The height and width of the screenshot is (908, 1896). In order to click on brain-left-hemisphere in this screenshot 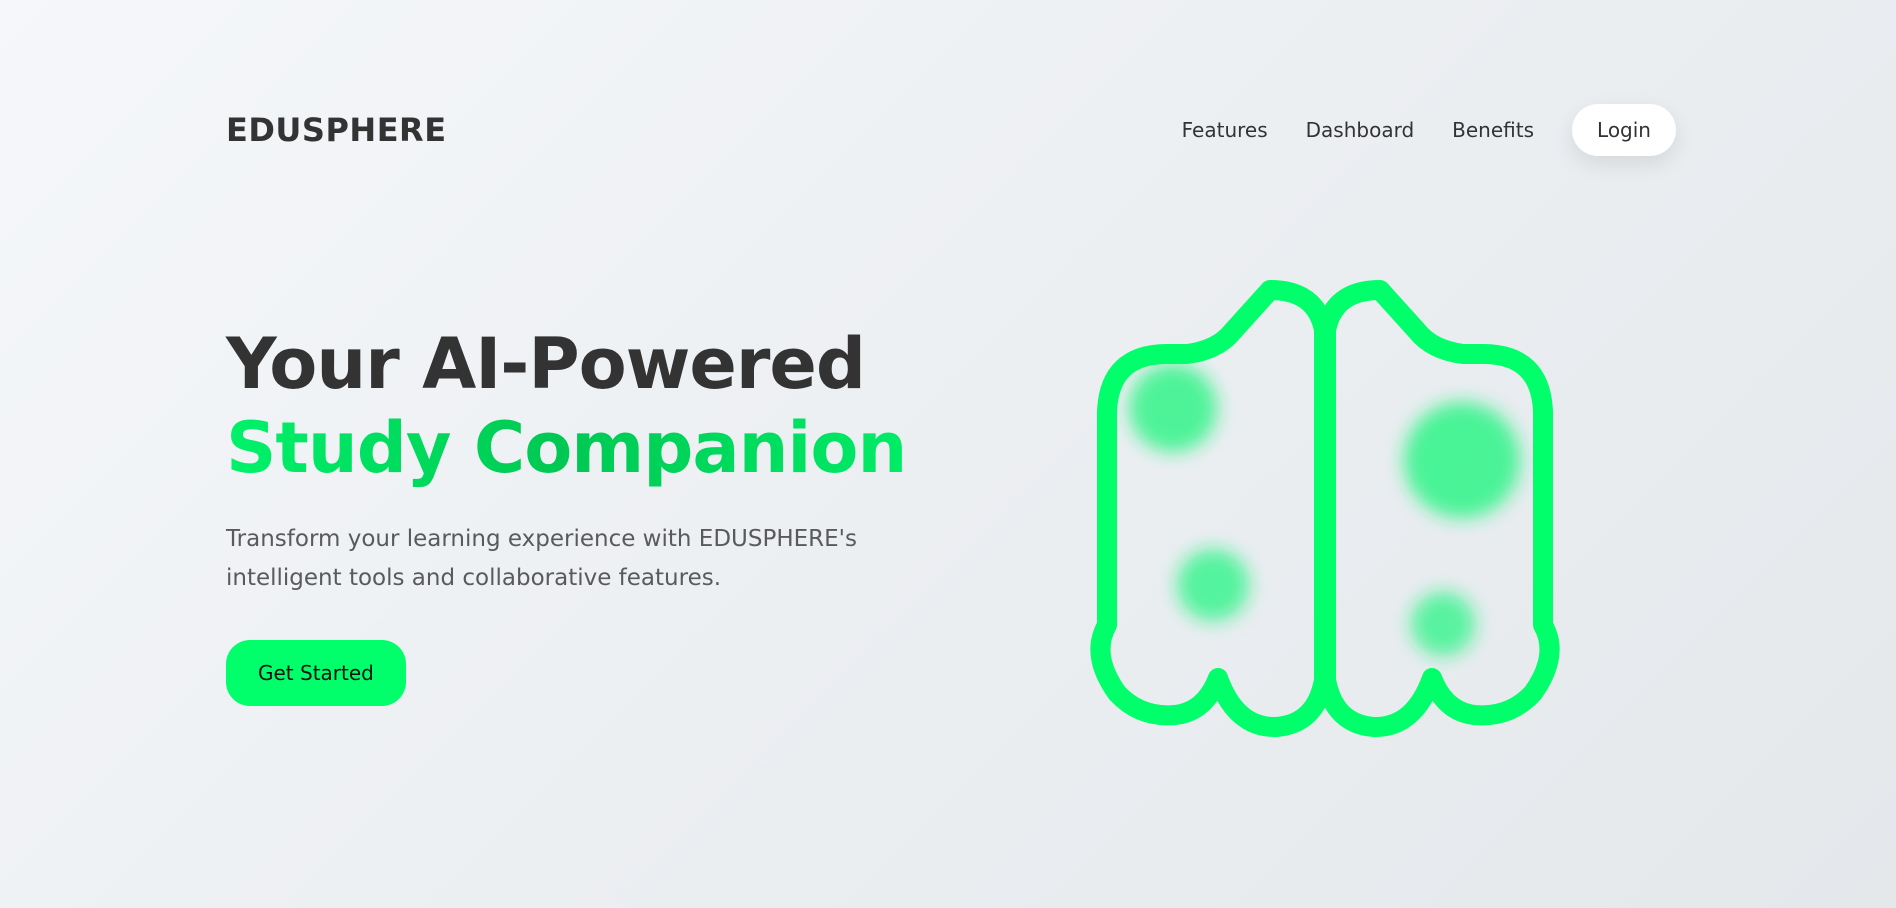, I will do `click(1212, 508)`.